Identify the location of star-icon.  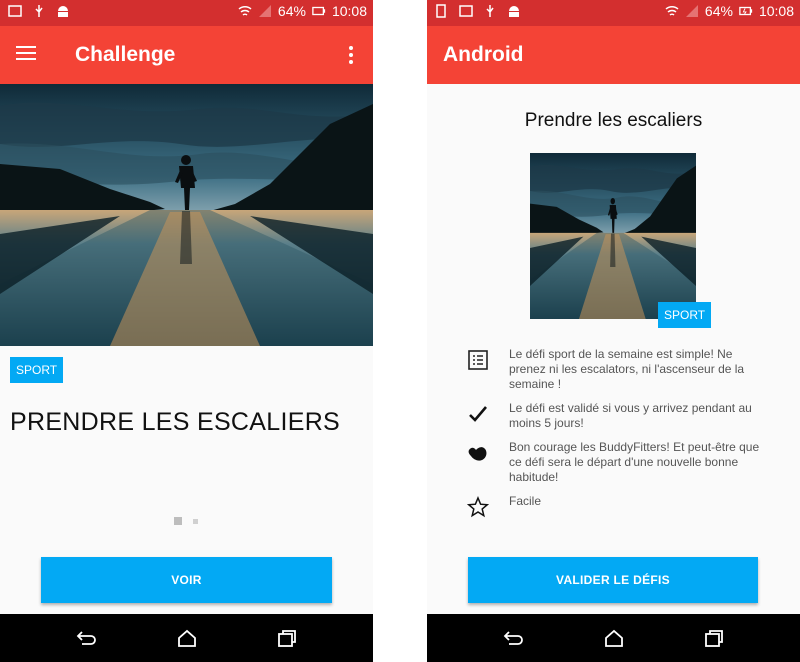
(478, 507).